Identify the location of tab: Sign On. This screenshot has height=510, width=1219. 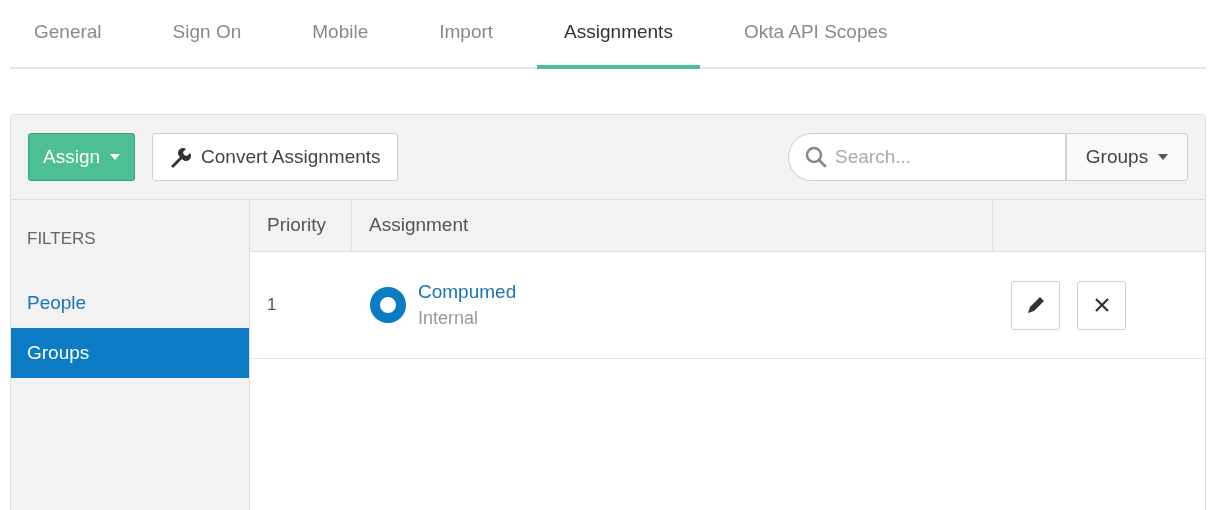
(207, 34).